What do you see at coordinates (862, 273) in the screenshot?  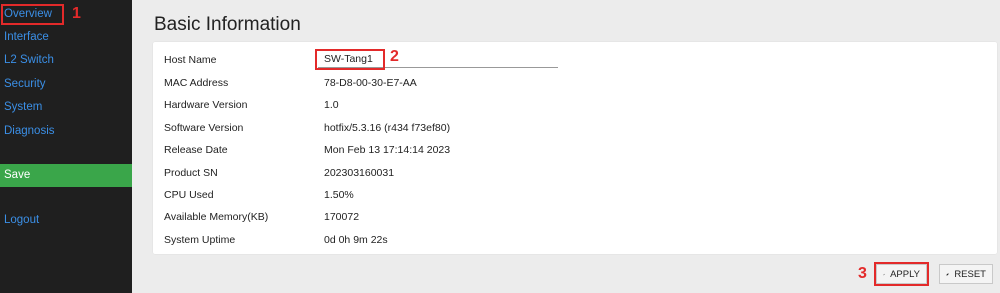 I see `annotation-number-3: 3` at bounding box center [862, 273].